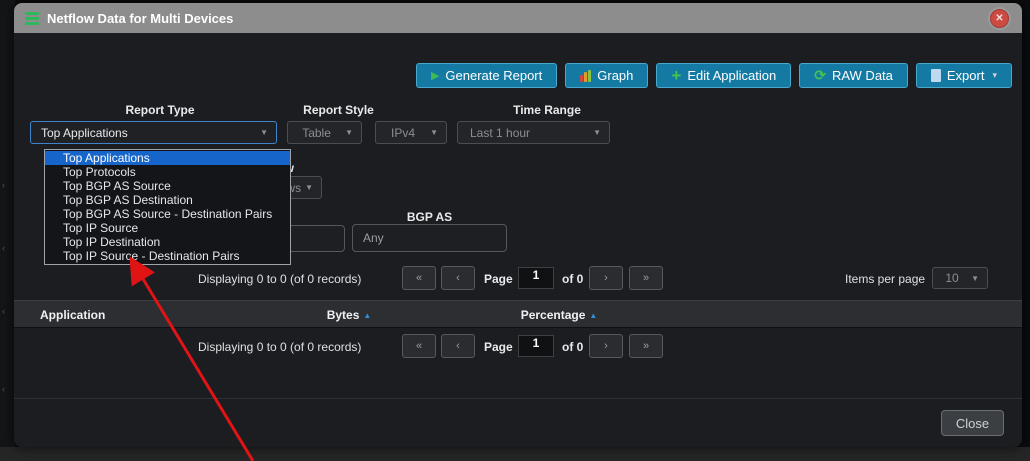 The height and width of the screenshot is (461, 1030). I want to click on report-type-select: Top Applications ▼, so click(153, 132).